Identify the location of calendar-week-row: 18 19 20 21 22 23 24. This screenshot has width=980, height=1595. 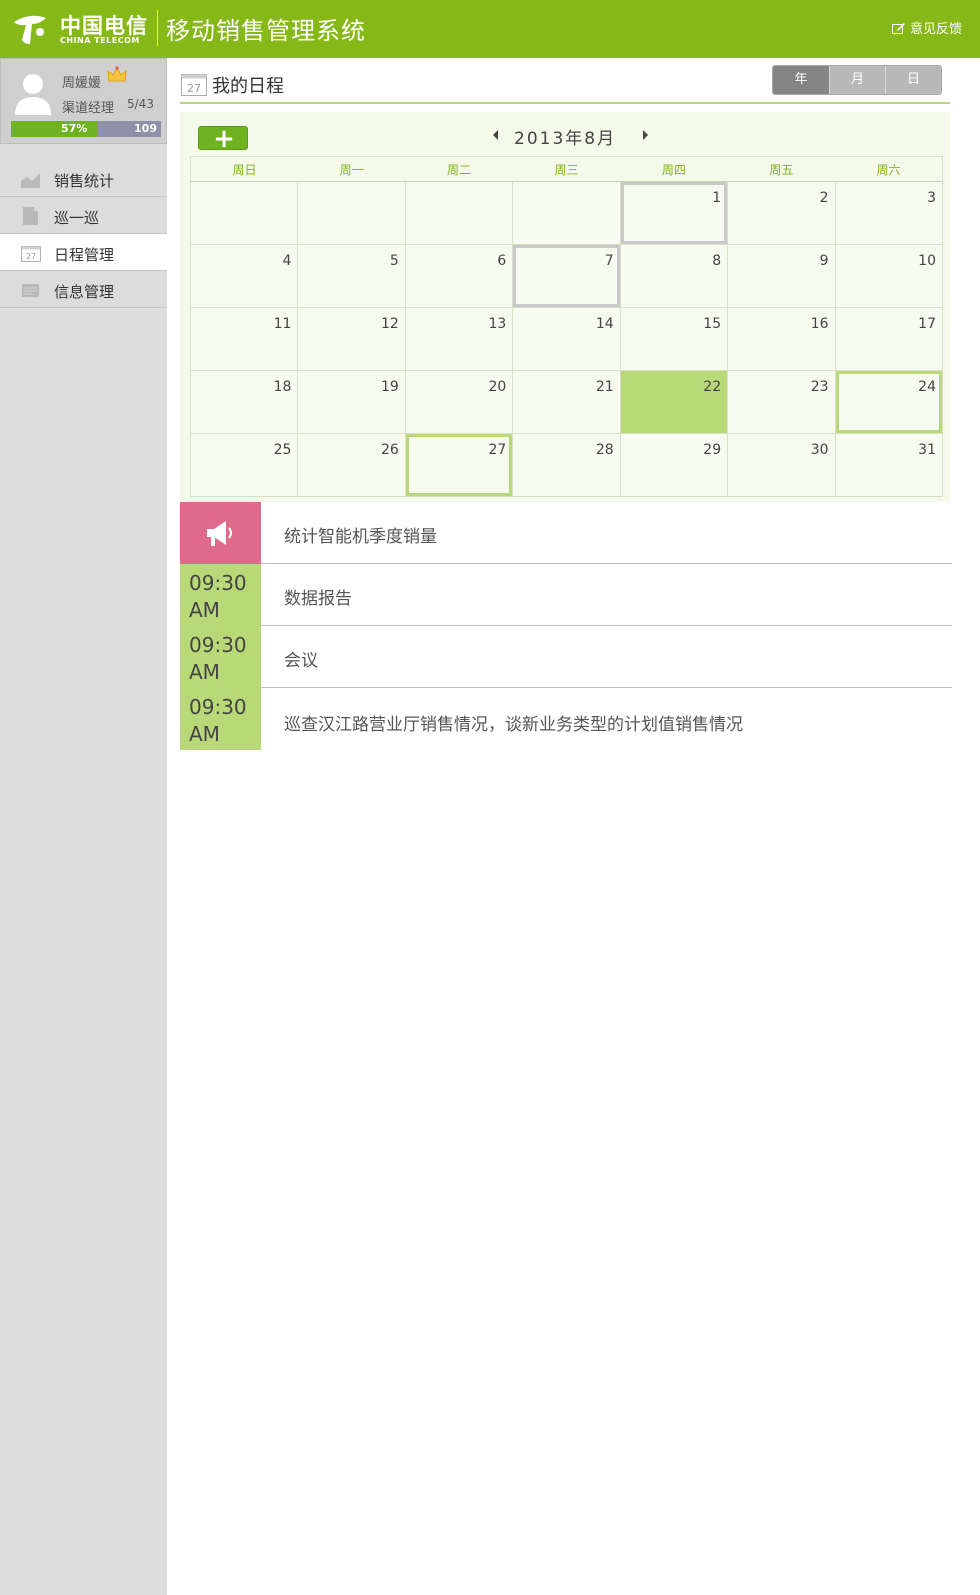
(566, 402).